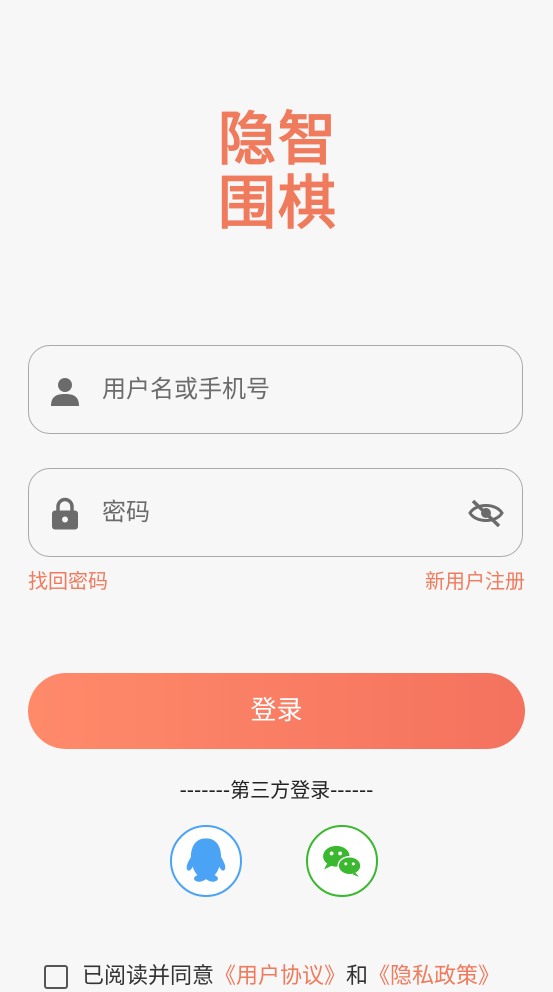 This screenshot has height=992, width=553. I want to click on password-placeholder: 密码, so click(126, 512).